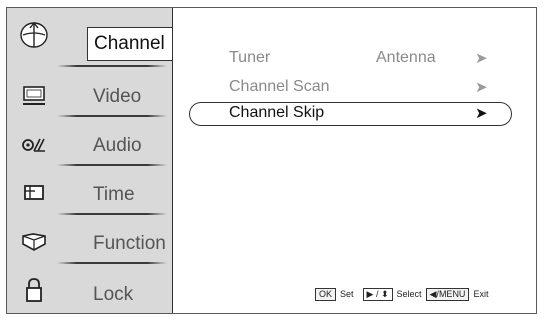  I want to click on menu-item-channel-scan: Channel Scan ➤, so click(348, 88).